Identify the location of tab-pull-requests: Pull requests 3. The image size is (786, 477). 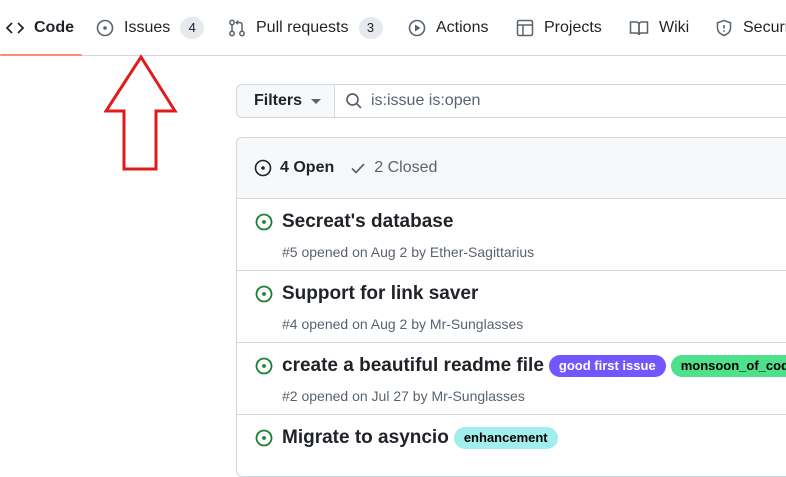
(305, 28).